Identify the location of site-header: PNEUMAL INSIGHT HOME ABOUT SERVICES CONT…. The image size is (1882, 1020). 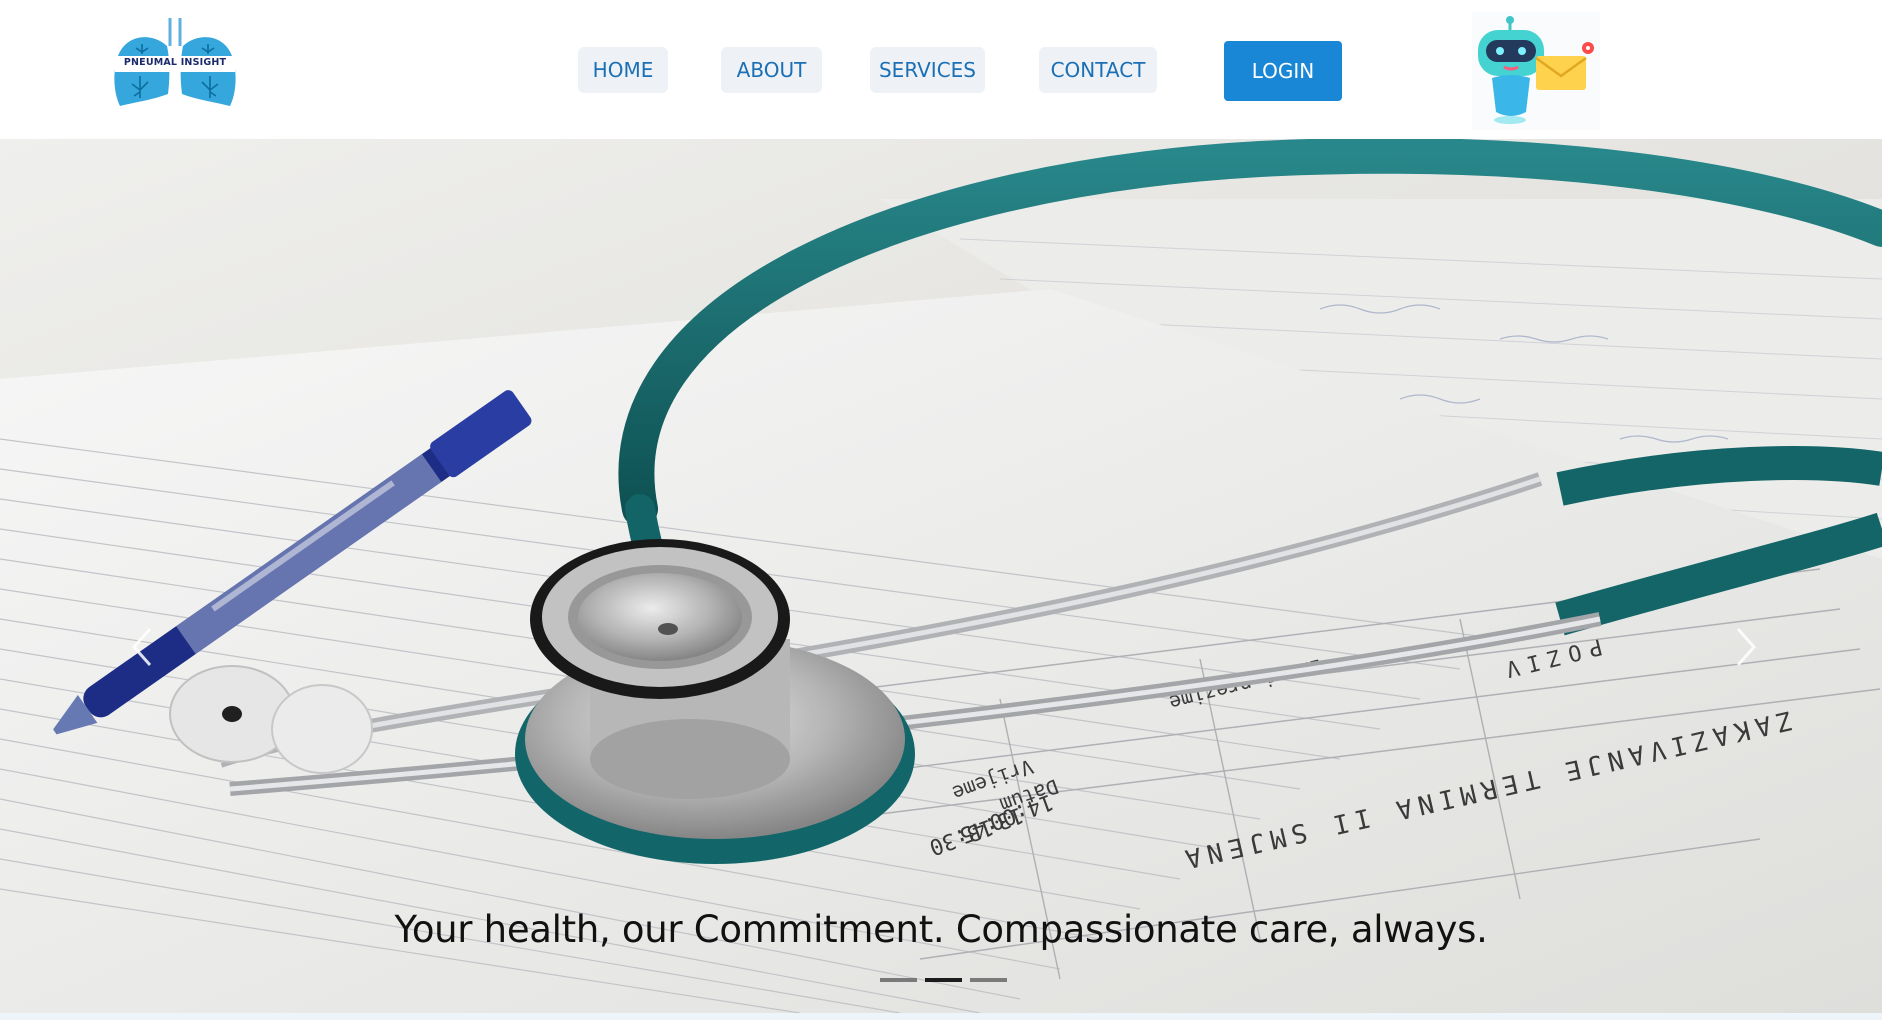
(941, 69).